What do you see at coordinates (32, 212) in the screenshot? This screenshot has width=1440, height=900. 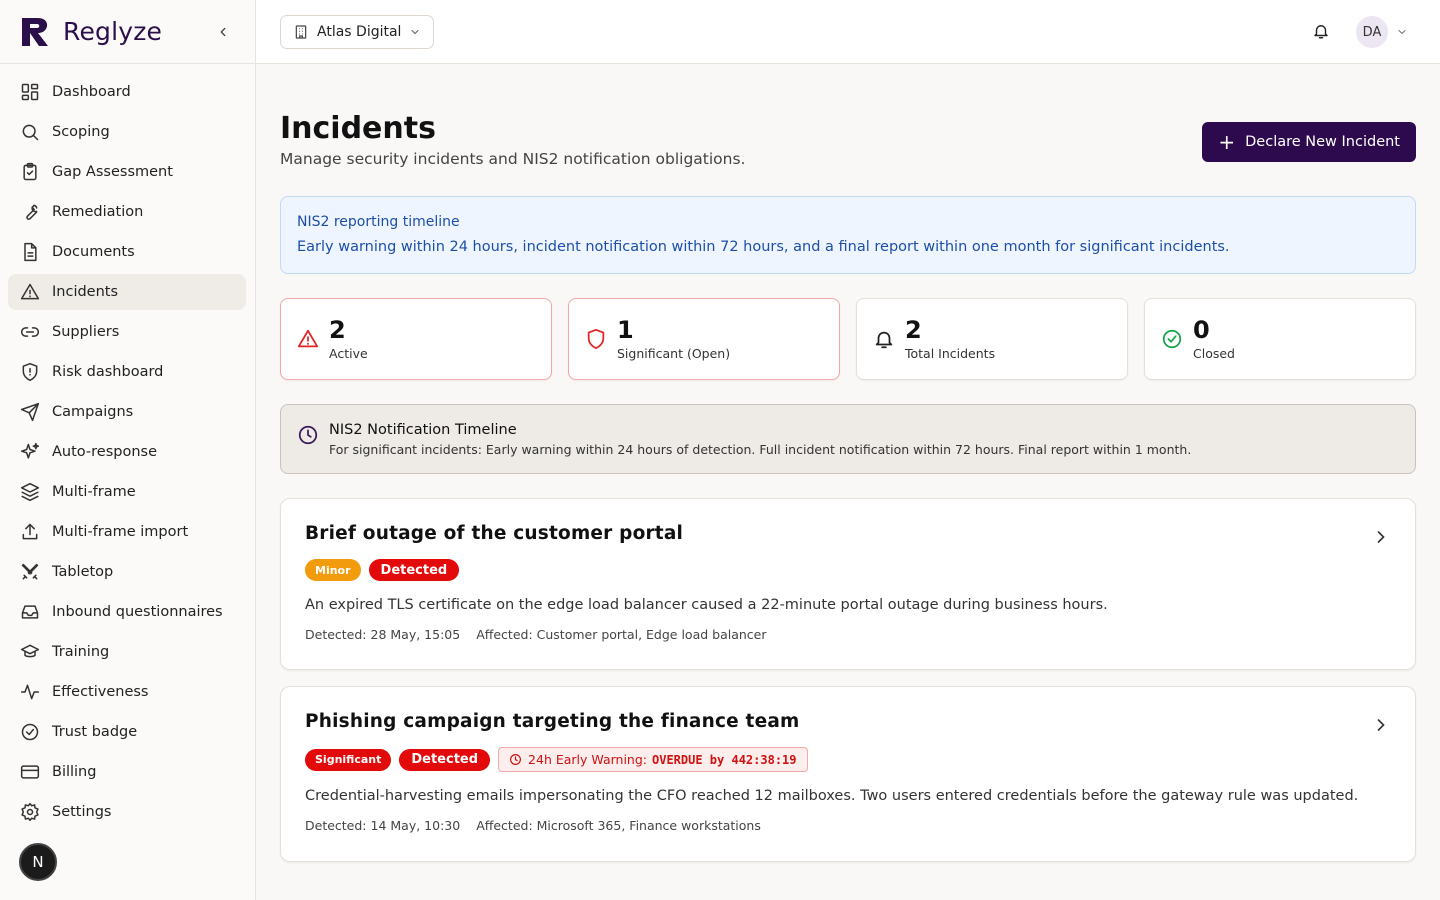 I see `wrench-icon` at bounding box center [32, 212].